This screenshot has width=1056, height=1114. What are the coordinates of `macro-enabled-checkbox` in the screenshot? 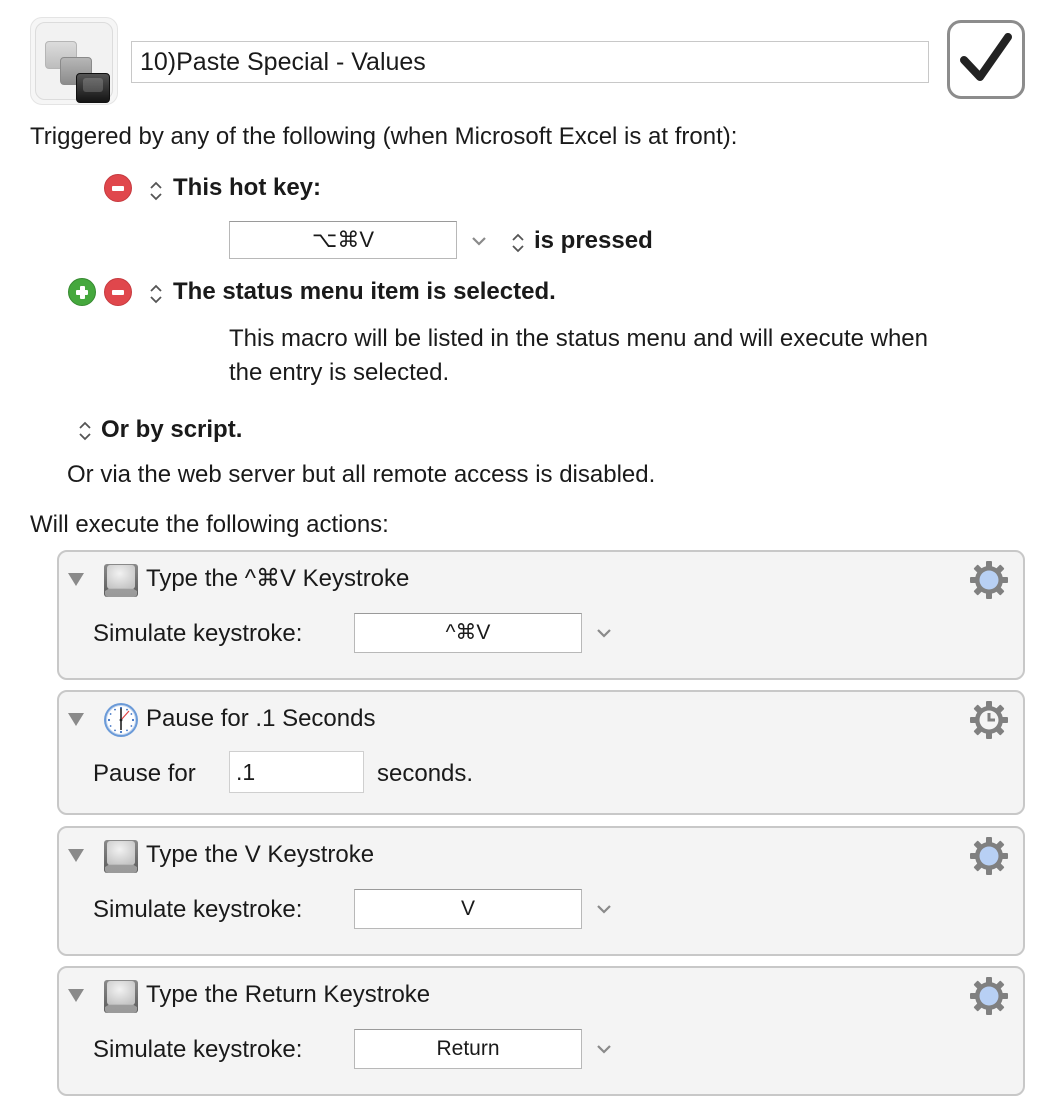 It's located at (986, 59).